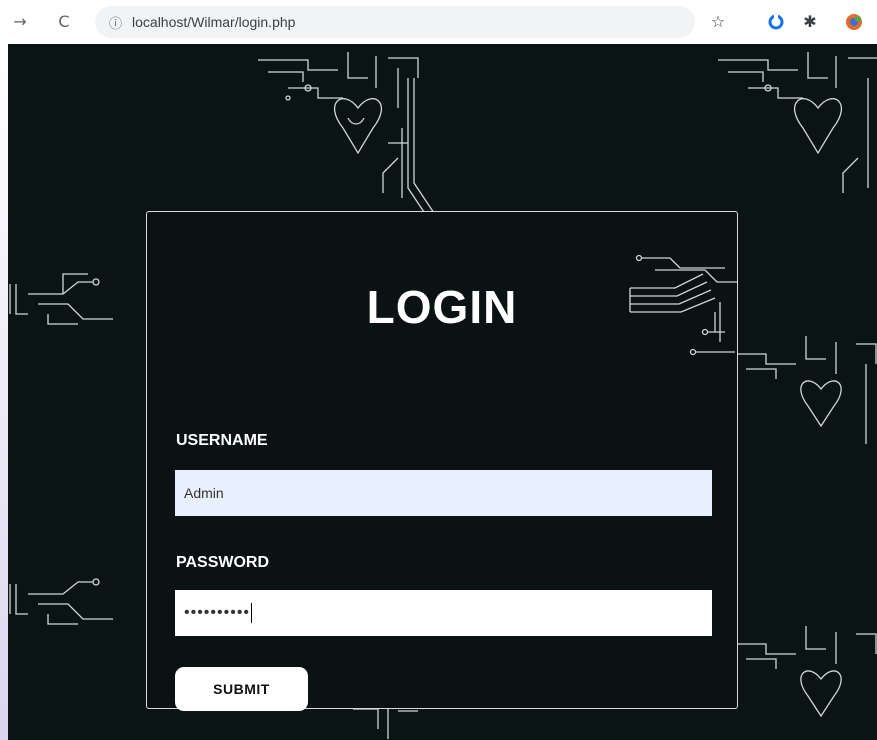 The height and width of the screenshot is (740, 877). I want to click on username-input: Admin, so click(443, 493).